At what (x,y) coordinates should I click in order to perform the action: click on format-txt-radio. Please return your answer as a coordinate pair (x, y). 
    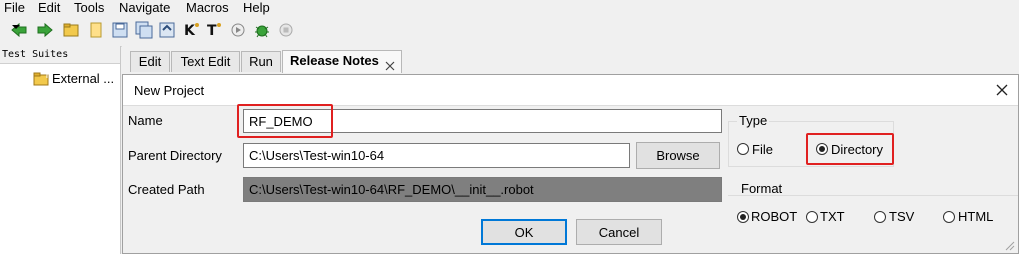
    Looking at the image, I should click on (812, 217).